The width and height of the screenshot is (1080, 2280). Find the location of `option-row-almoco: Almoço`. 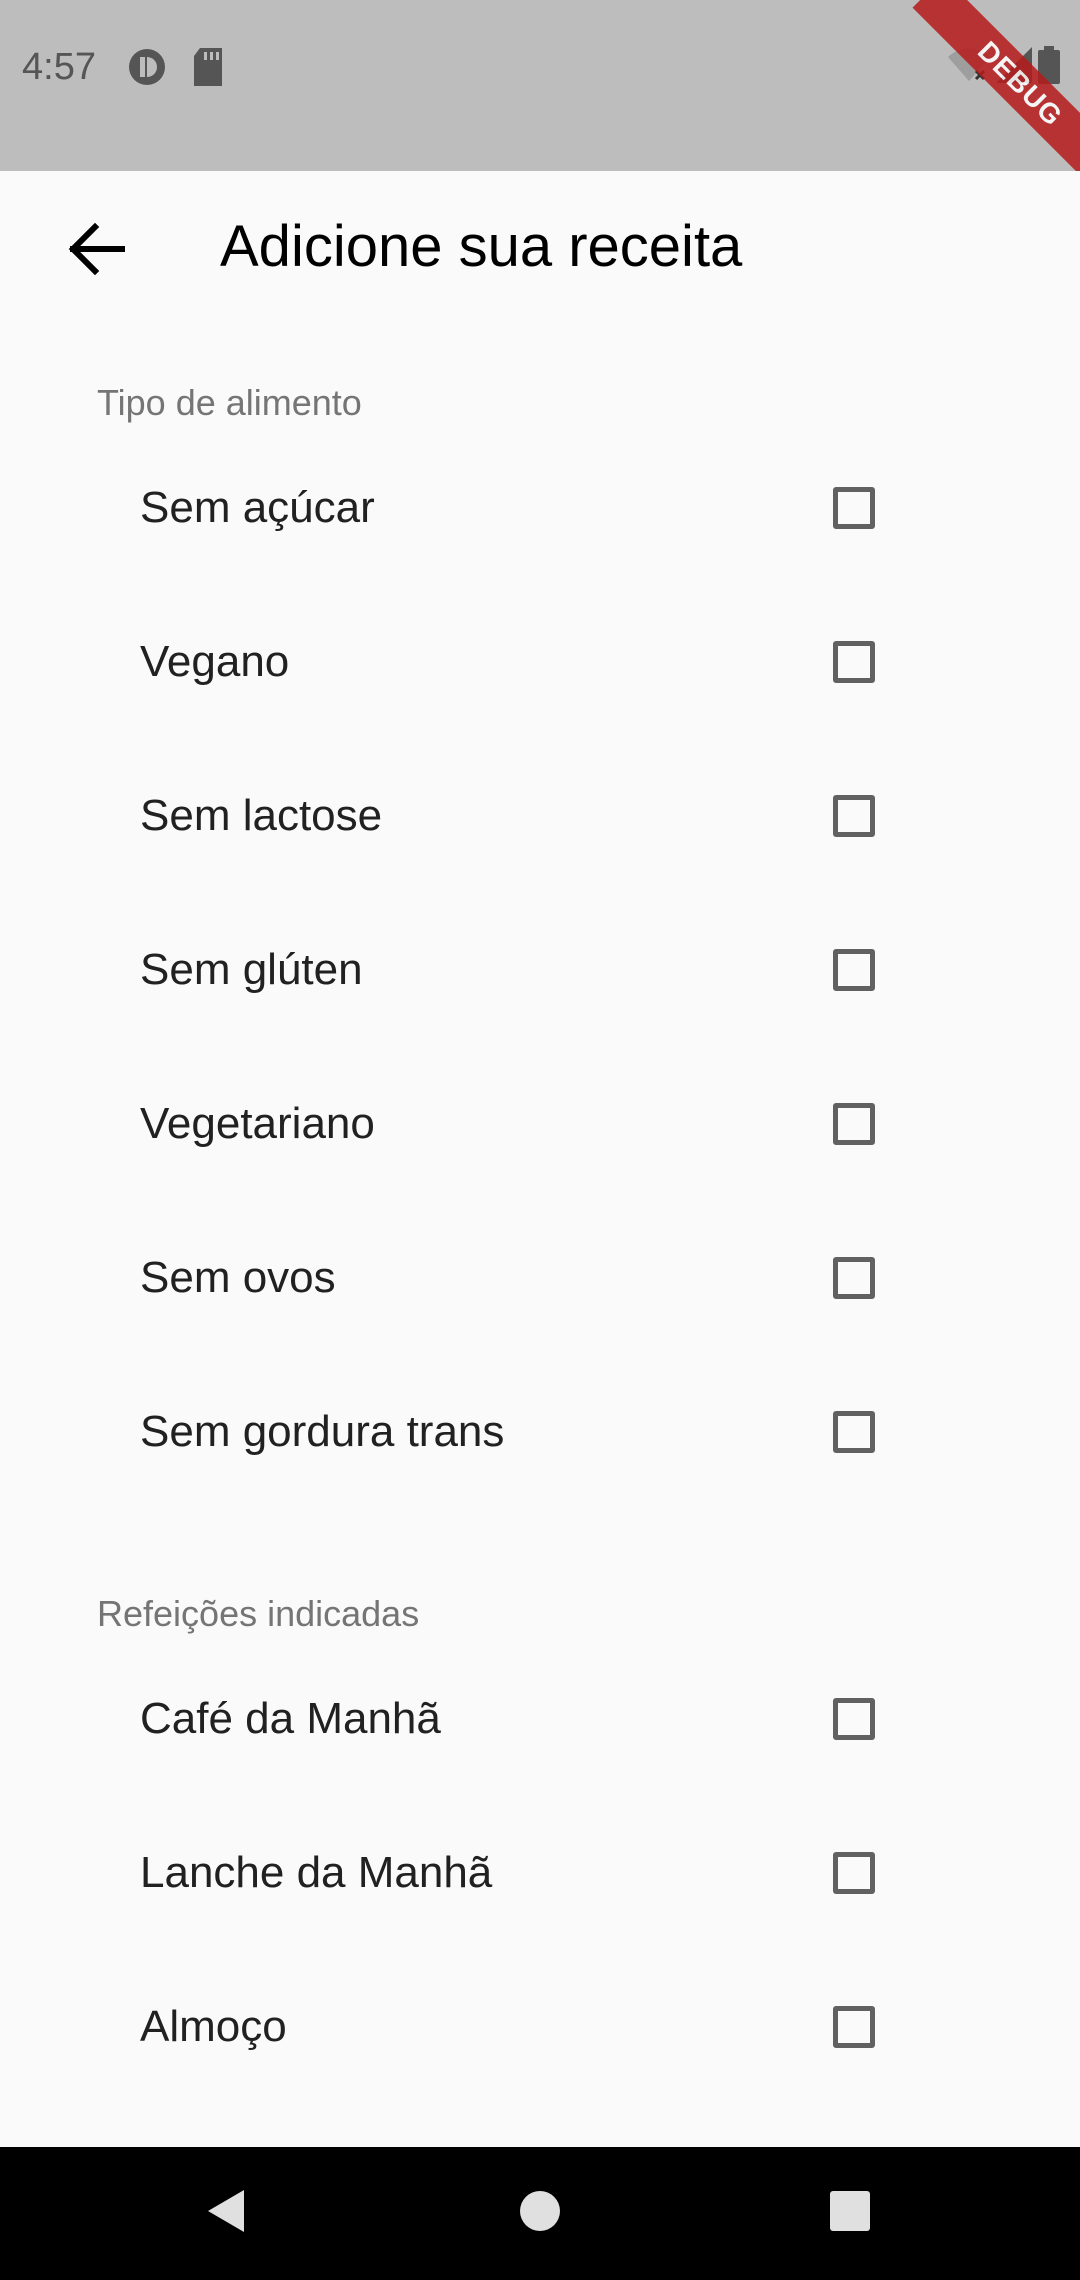

option-row-almoco: Almoço is located at coordinates (540, 2027).